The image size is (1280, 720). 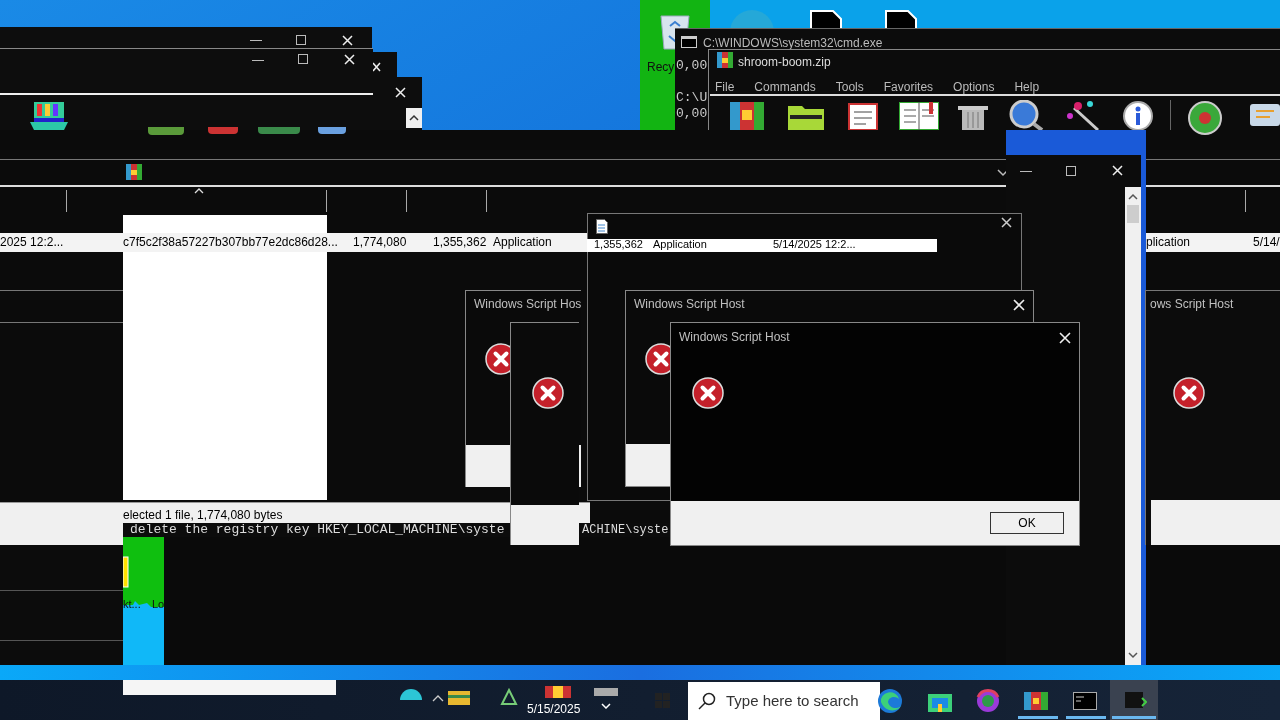 What do you see at coordinates (801, 701) in the screenshot?
I see `search-input: Type here to search` at bounding box center [801, 701].